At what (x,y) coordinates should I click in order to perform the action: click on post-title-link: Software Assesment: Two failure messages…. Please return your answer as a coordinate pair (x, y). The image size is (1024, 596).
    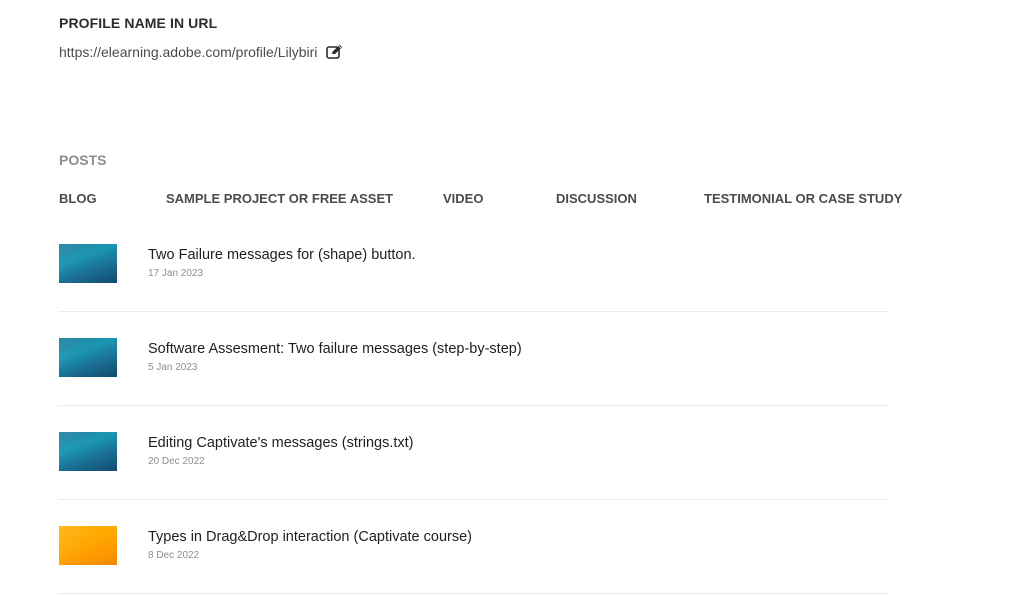
    Looking at the image, I should click on (335, 349).